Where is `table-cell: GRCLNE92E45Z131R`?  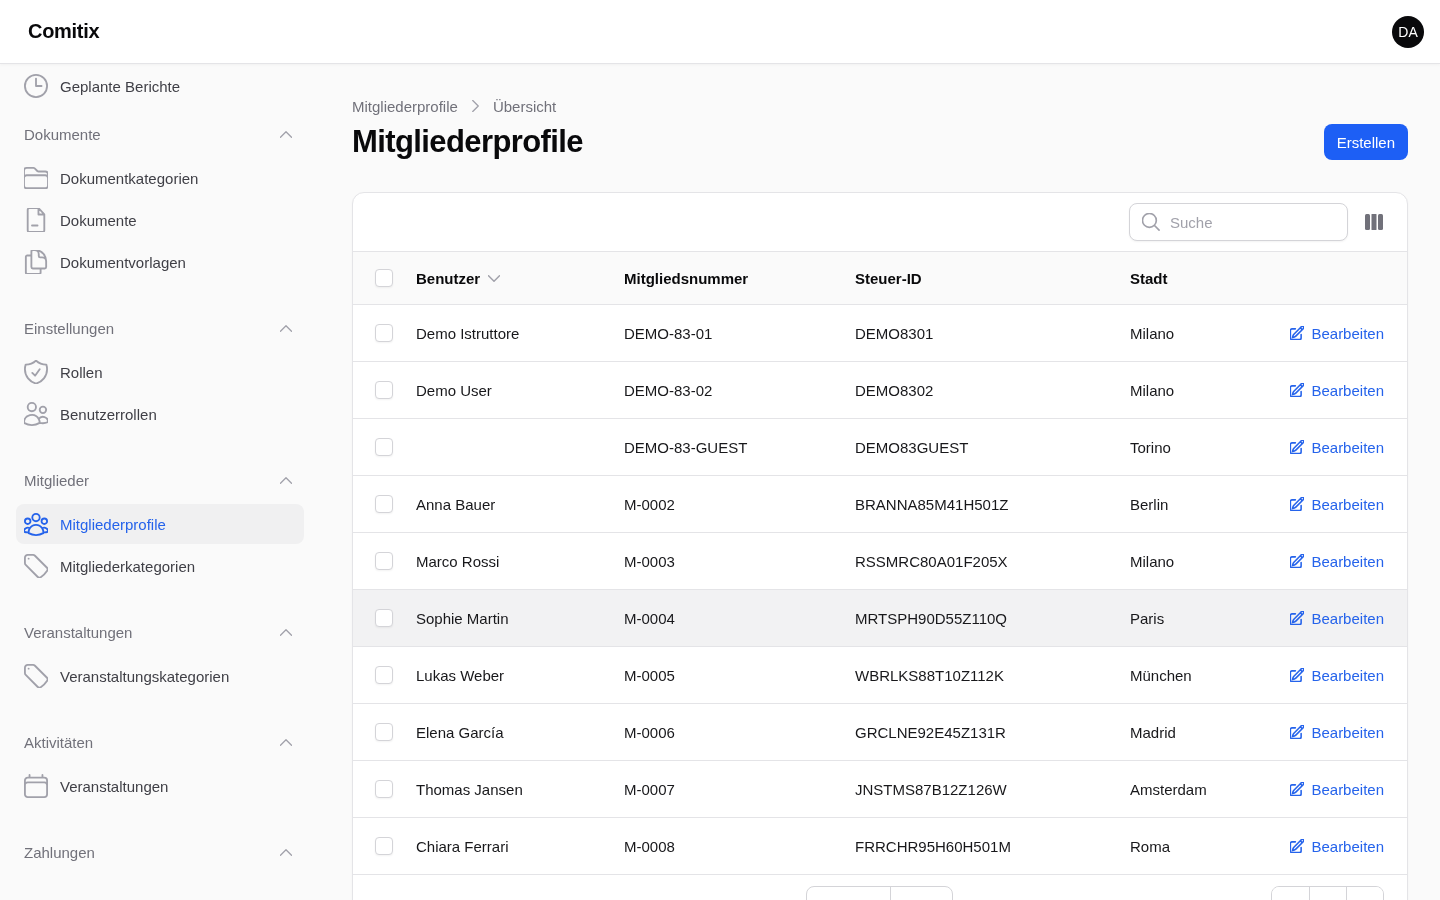 table-cell: GRCLNE92E45Z131R is located at coordinates (930, 732).